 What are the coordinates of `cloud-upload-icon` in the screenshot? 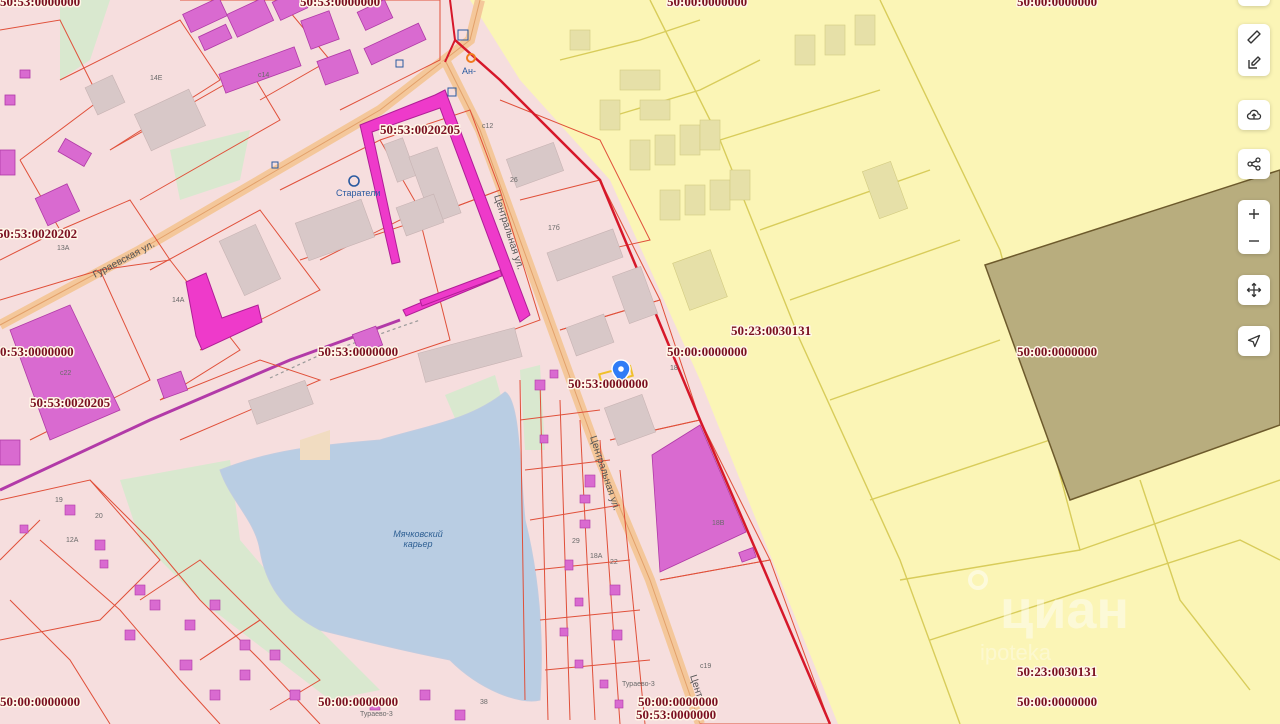 It's located at (1254, 114).